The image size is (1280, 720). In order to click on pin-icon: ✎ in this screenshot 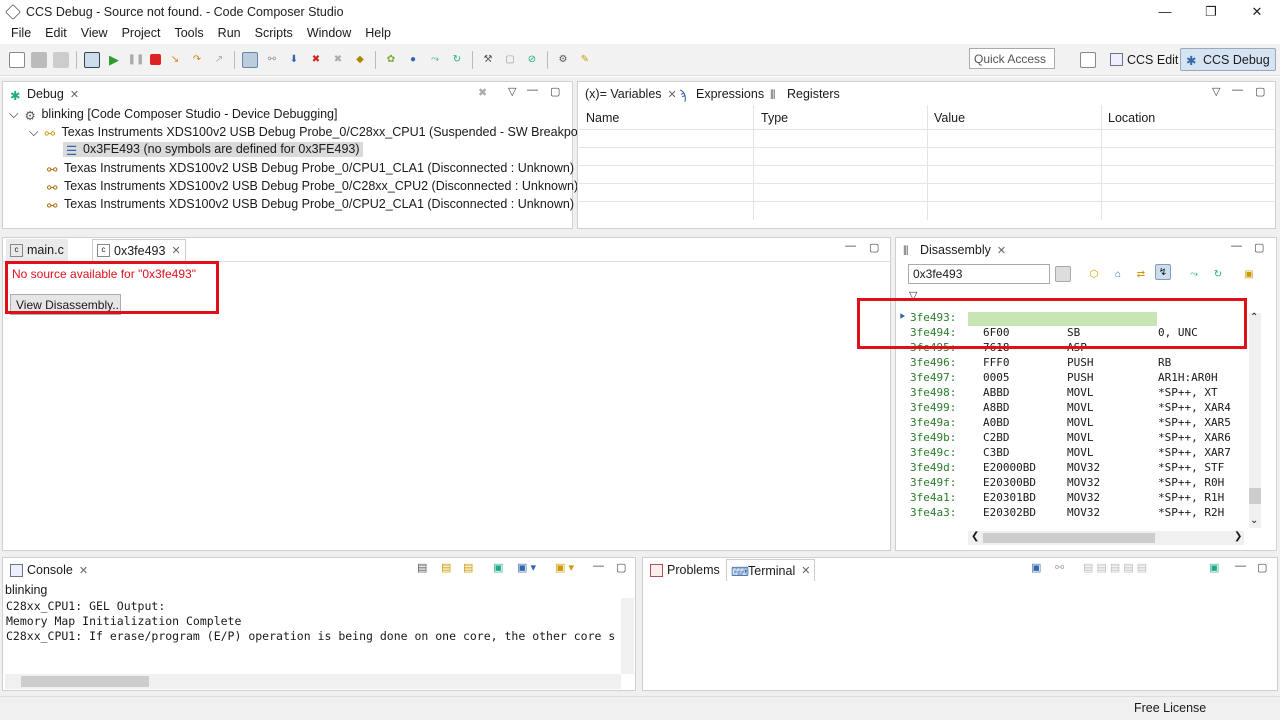, I will do `click(585, 60)`.